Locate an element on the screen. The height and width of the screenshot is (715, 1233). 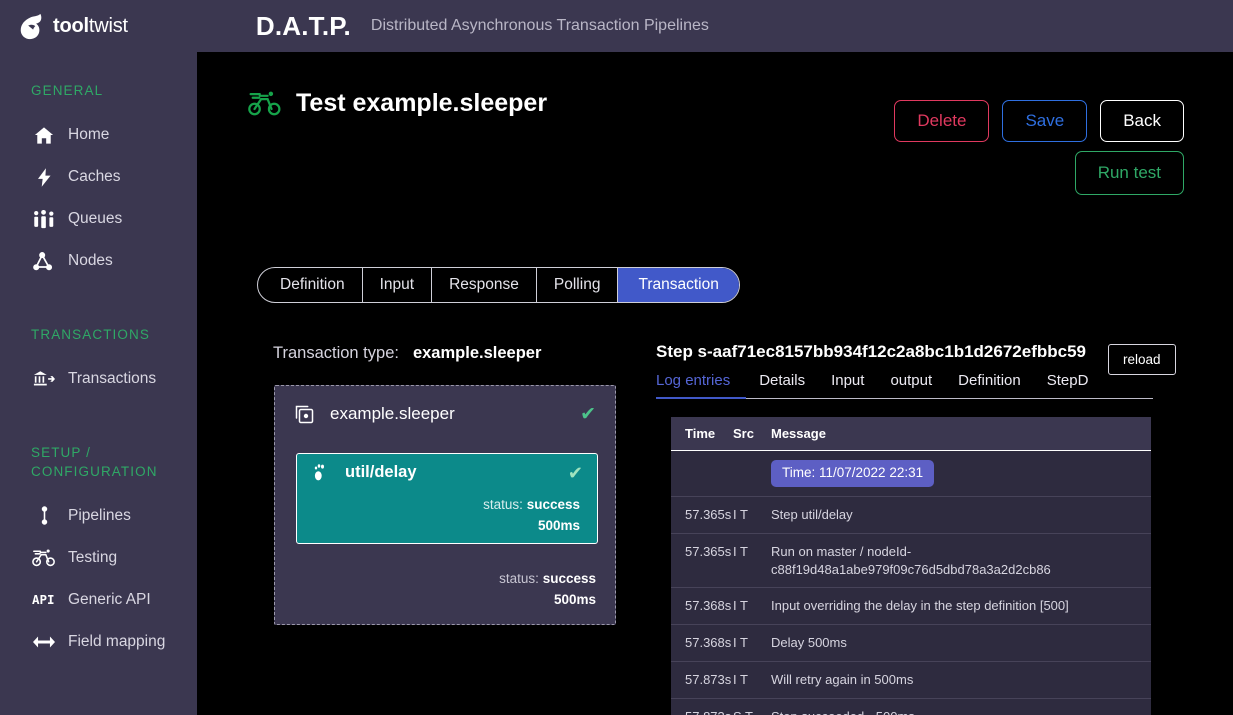
sidebar-item-queues: Queues is located at coordinates (98, 219).